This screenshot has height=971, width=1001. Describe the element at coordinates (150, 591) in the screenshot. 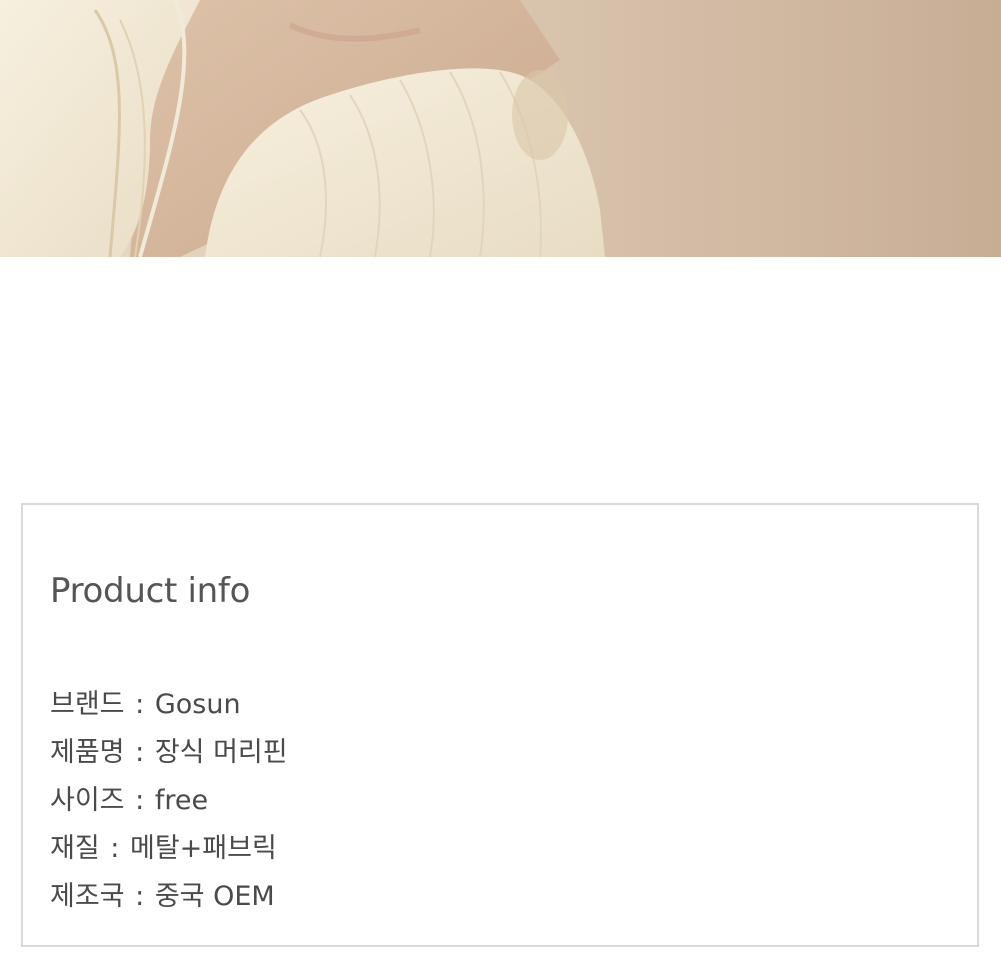

I see `product-info-title: Product info` at that location.